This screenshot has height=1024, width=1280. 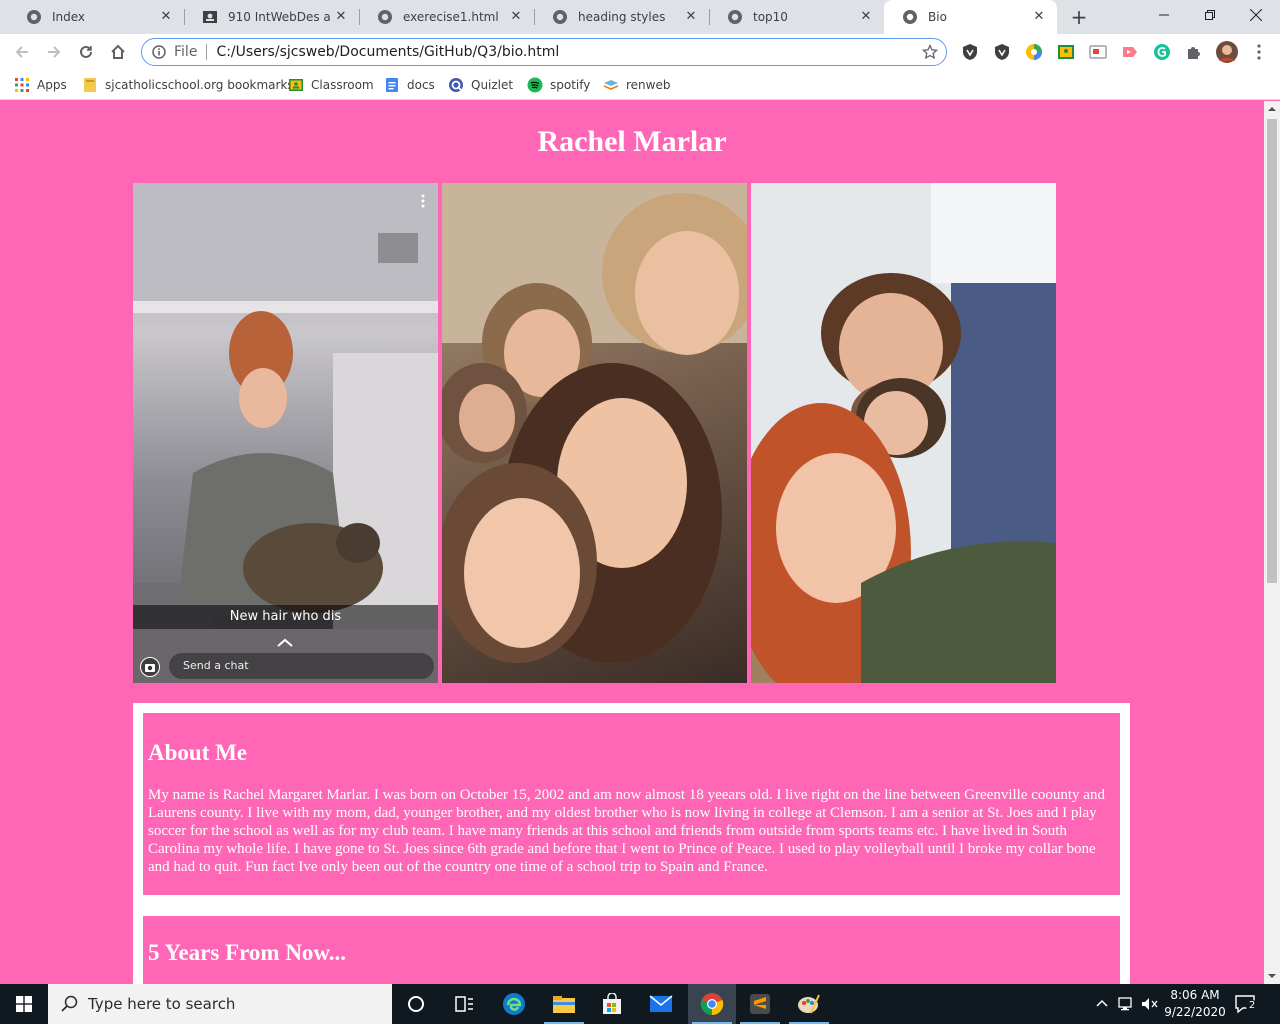 I want to click on grammarly-icon, so click(x=1162, y=52).